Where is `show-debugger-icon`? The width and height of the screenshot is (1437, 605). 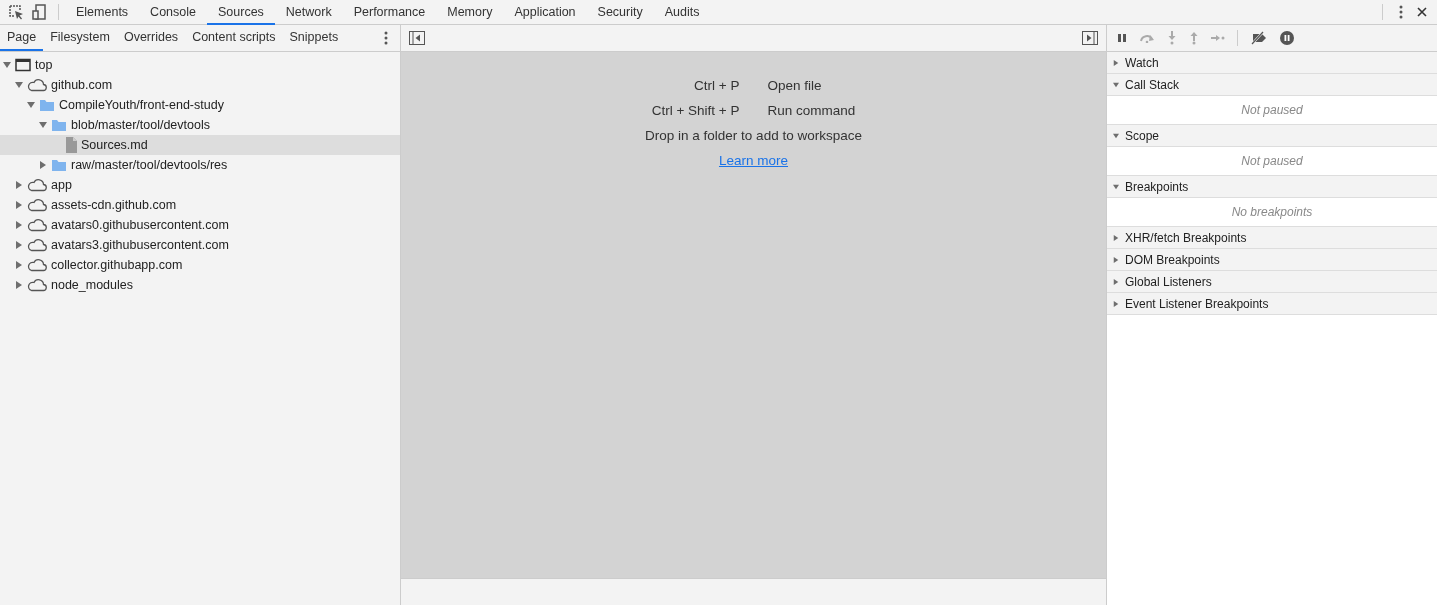 show-debugger-icon is located at coordinates (1090, 38).